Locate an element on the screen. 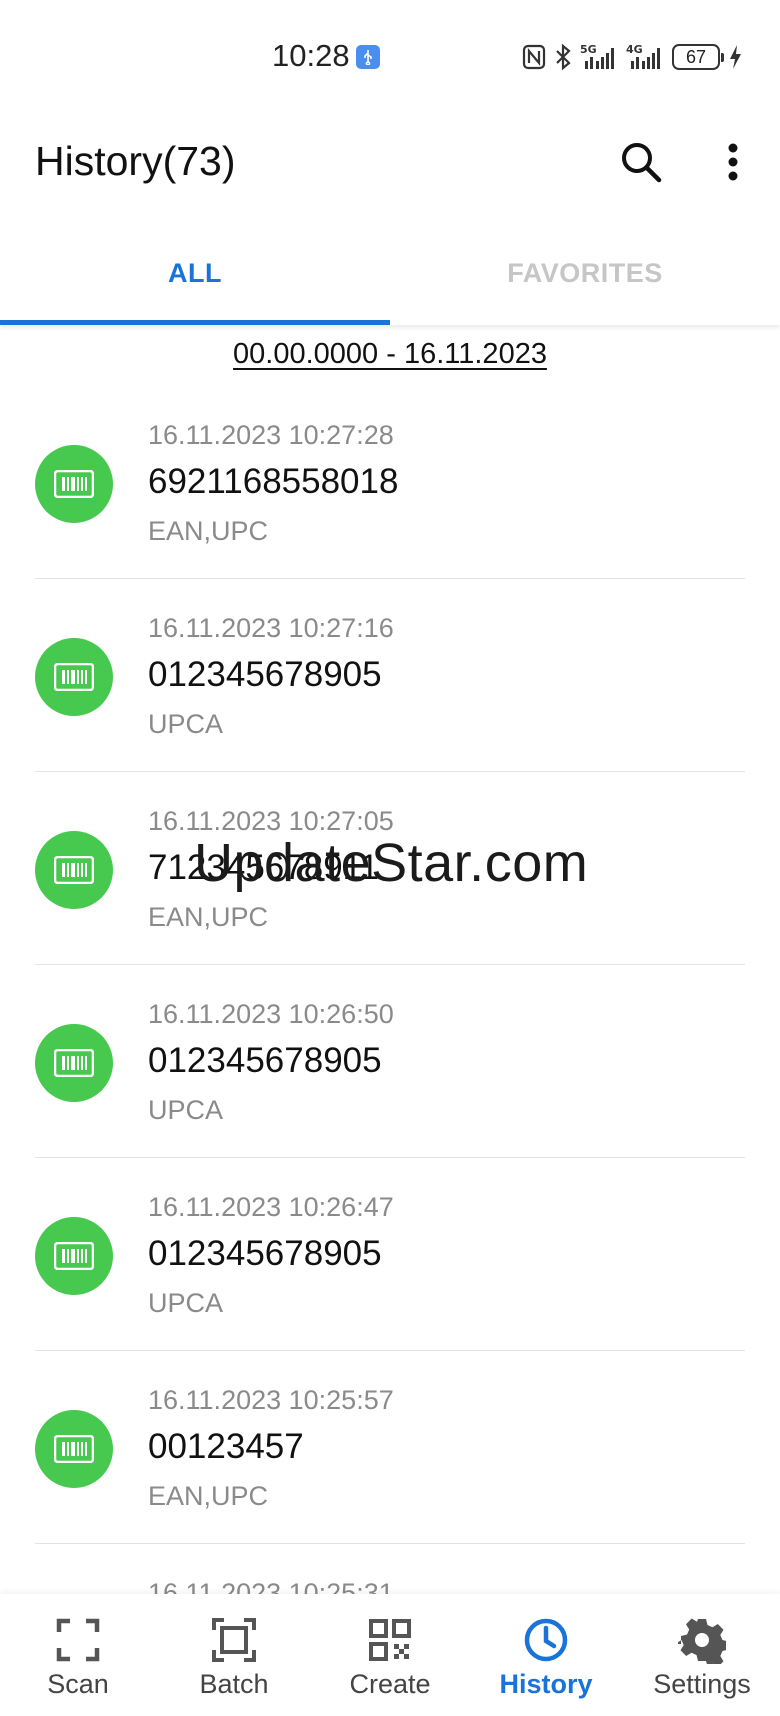 The width and height of the screenshot is (780, 1716). list-item: 16.11.2023 10:26:50 012345678905 UPCA is located at coordinates (390, 1061).